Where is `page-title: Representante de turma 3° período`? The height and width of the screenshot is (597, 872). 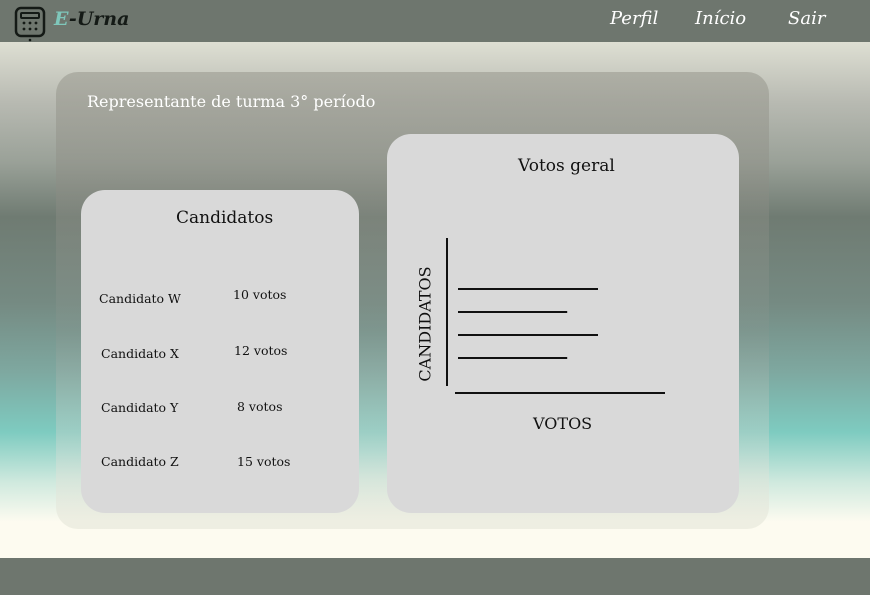 page-title: Representante de turma 3° período is located at coordinates (231, 101).